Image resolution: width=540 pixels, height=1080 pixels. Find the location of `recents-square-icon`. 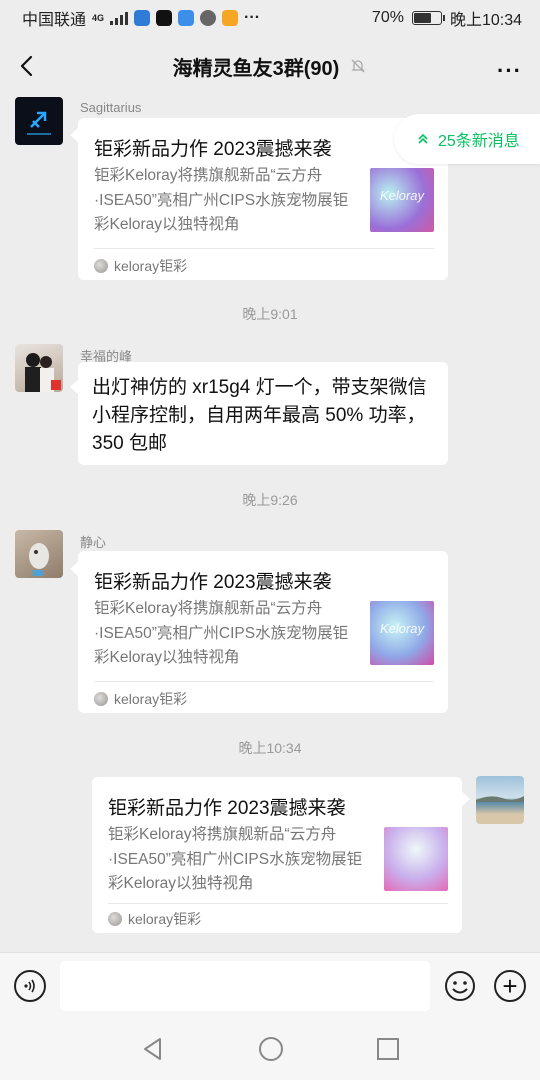

recents-square-icon is located at coordinates (388, 1049).